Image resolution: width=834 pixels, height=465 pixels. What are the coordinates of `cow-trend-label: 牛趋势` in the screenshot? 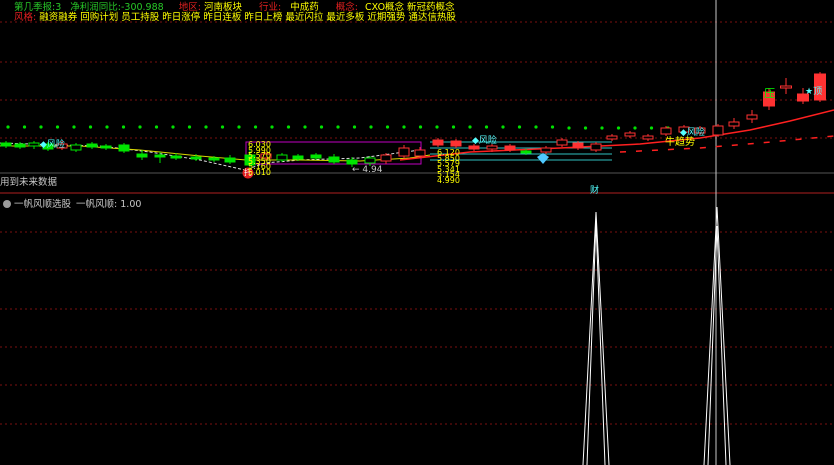 It's located at (680, 142).